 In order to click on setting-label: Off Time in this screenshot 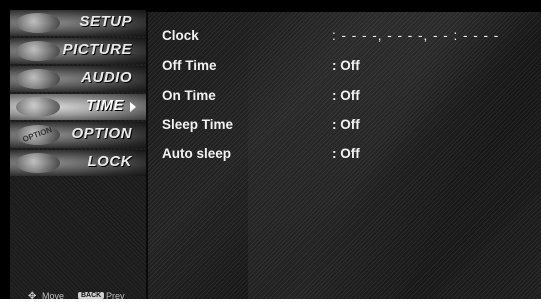, I will do `click(189, 65)`.